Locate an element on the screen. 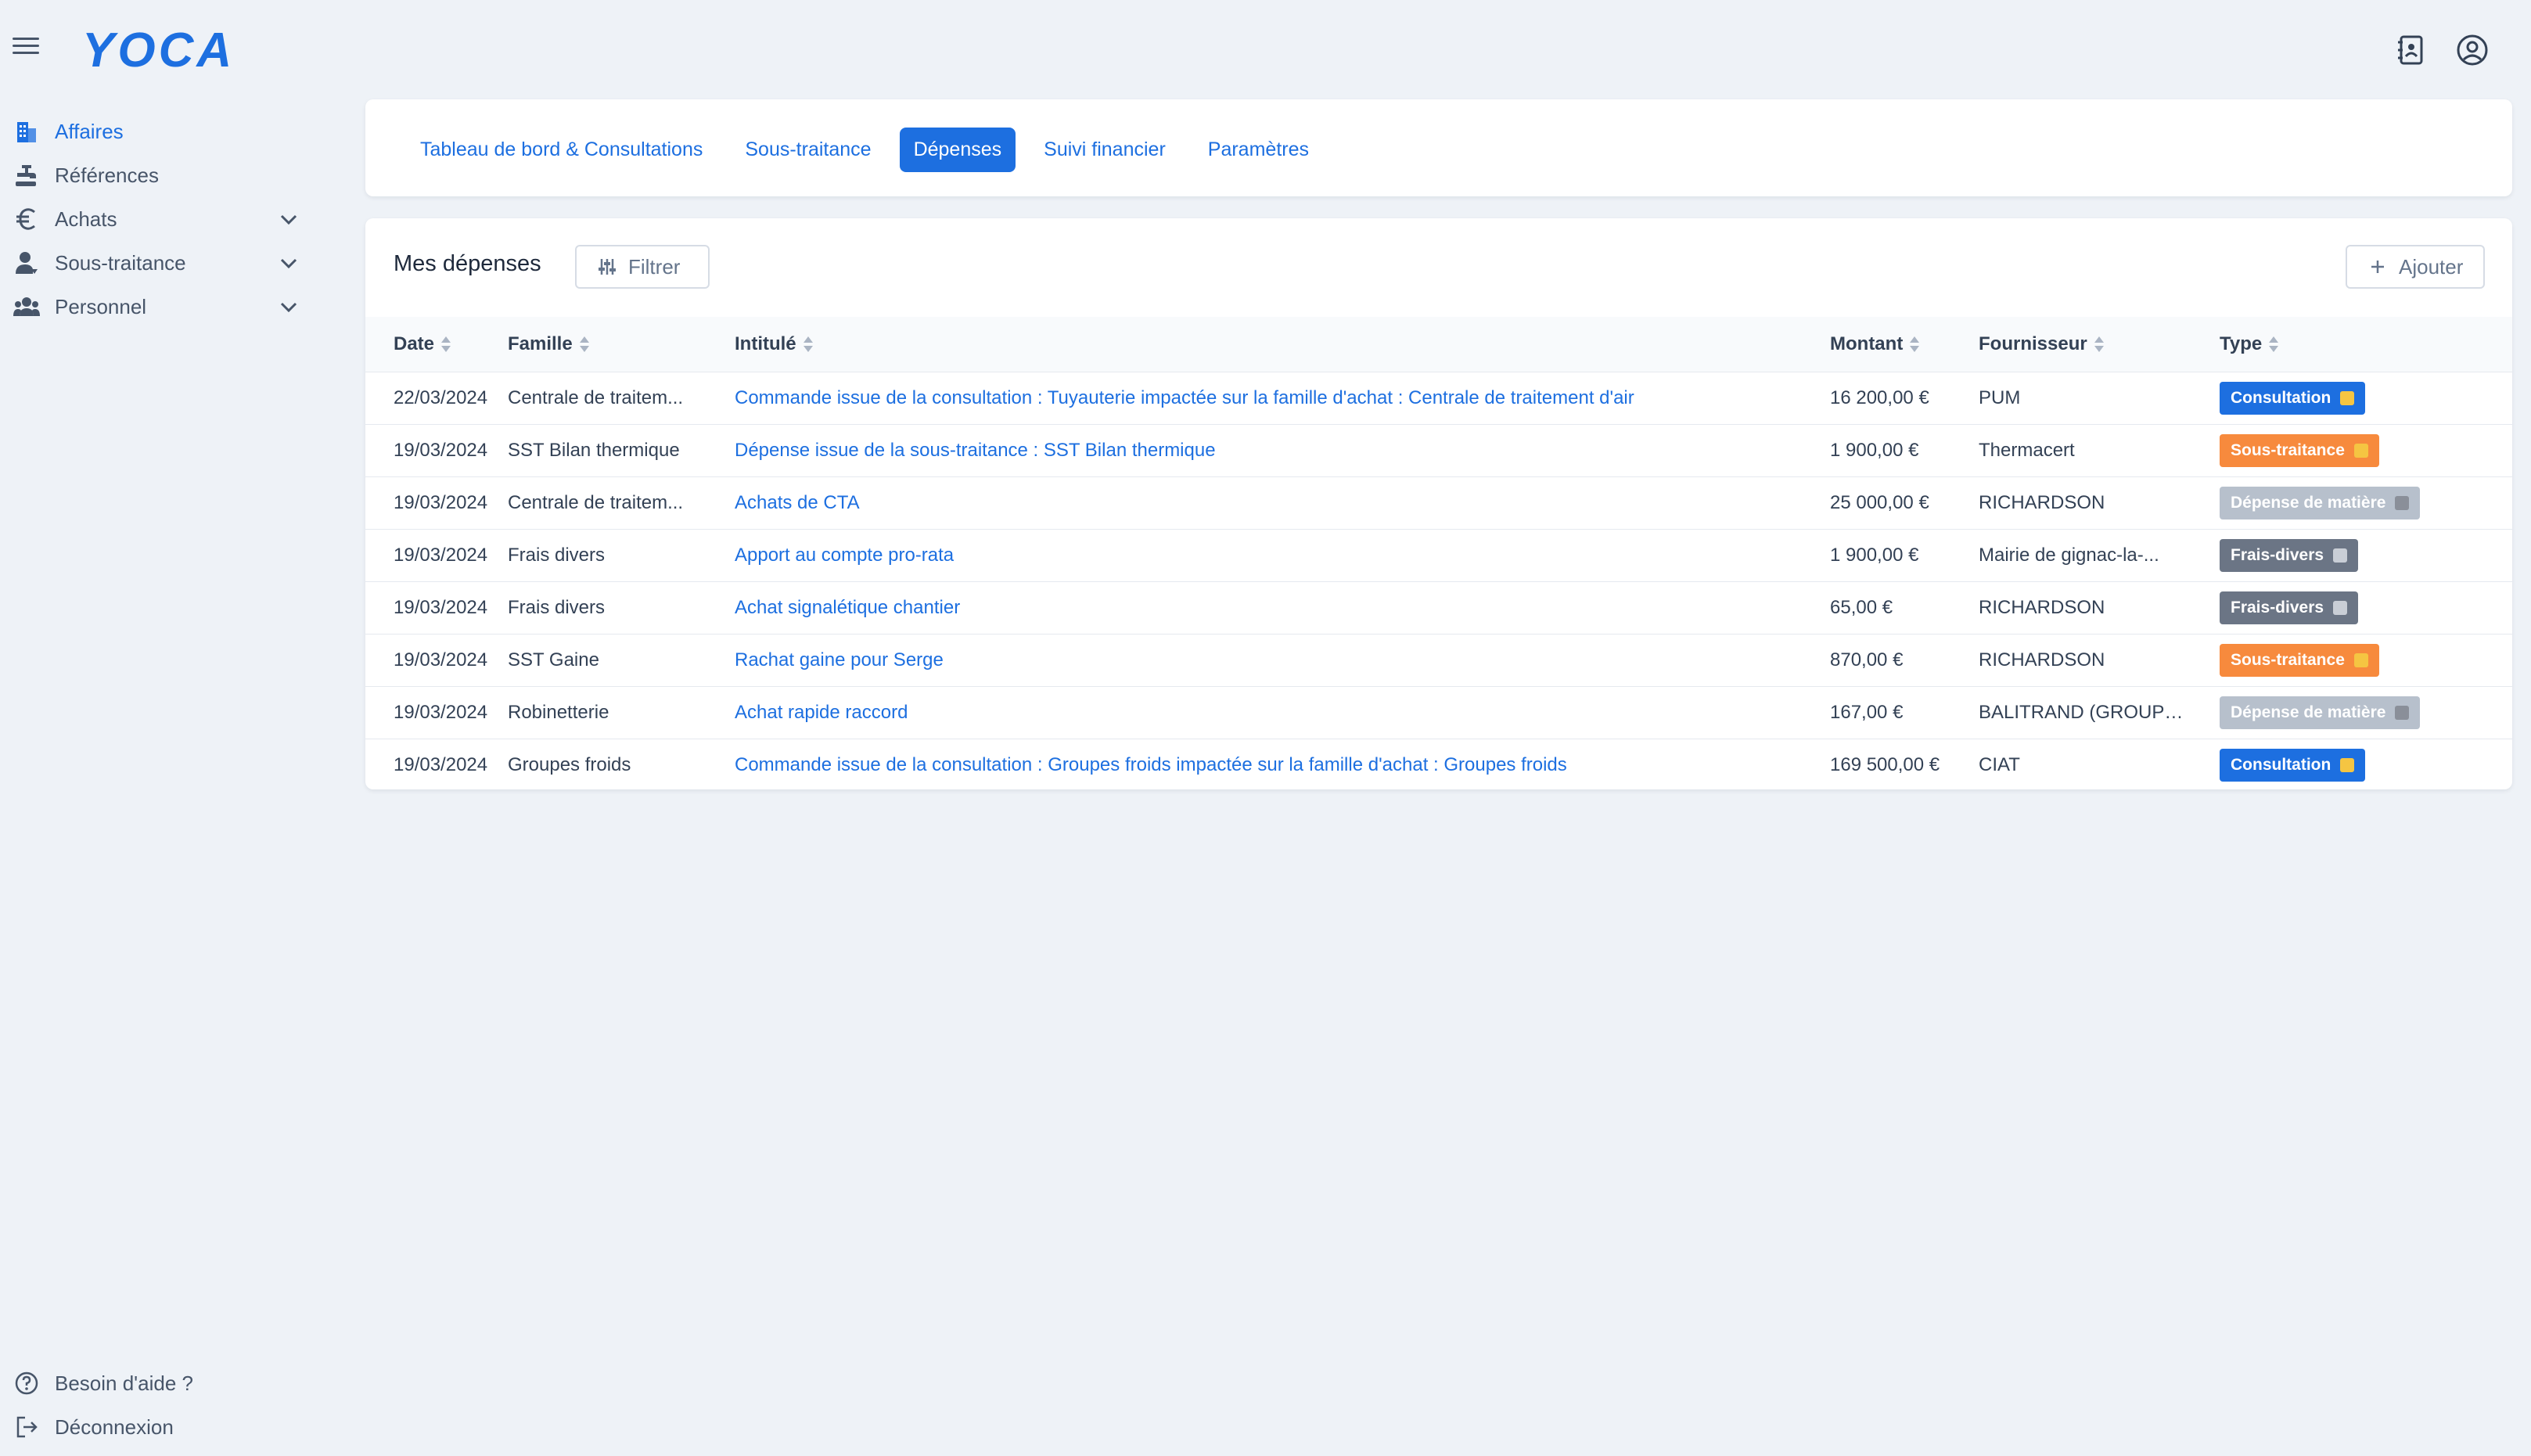  contacts-book-icon is located at coordinates (2411, 50).